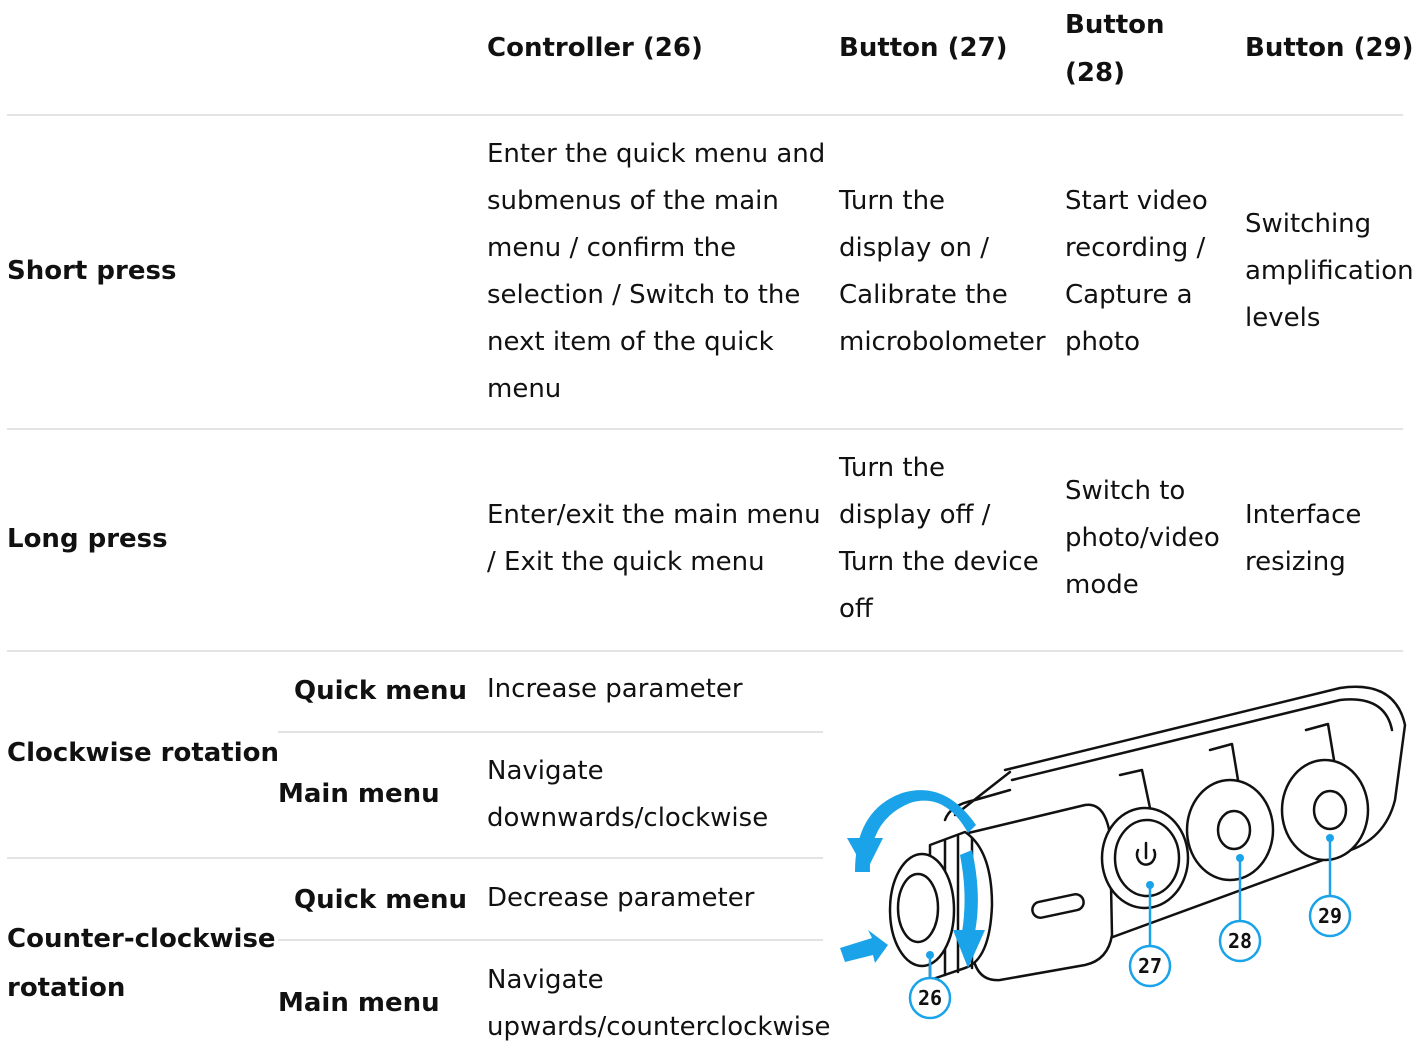  Describe the element at coordinates (628, 818) in the screenshot. I see `clockwise-main-menu-action: downwards/clockwise` at that location.